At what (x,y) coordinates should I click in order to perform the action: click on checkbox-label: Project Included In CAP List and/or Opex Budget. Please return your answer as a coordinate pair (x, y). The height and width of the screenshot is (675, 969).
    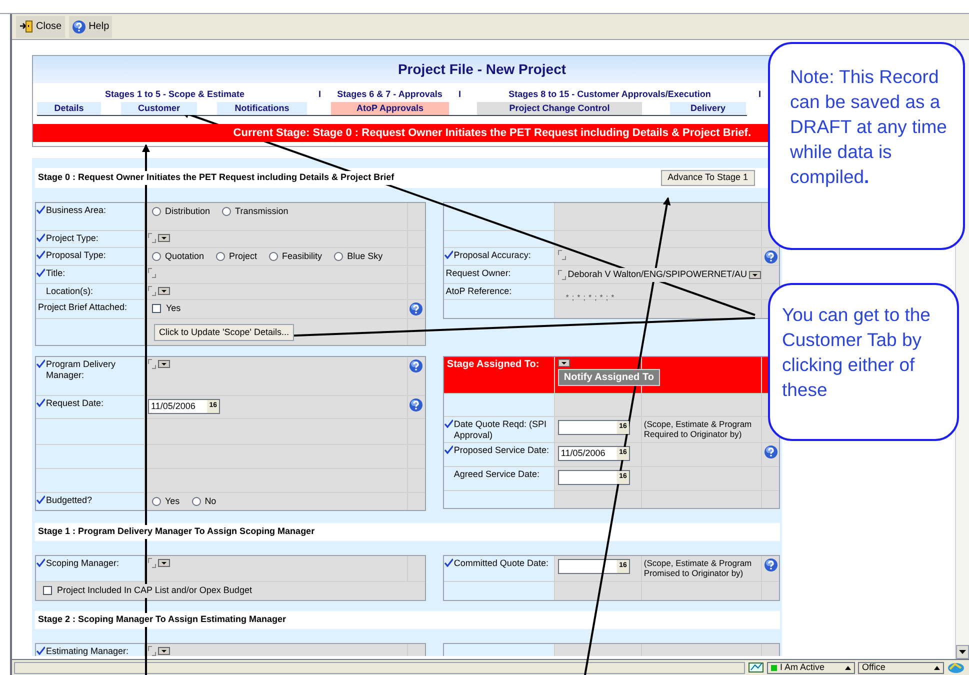
    Looking at the image, I should click on (154, 591).